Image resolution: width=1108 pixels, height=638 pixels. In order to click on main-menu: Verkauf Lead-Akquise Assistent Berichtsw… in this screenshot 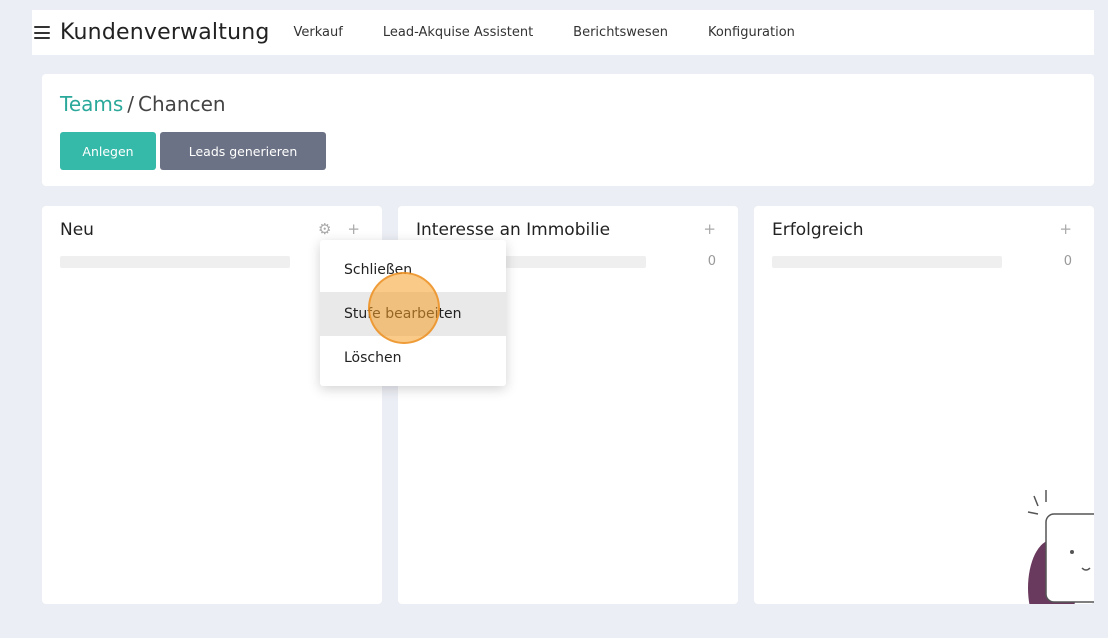, I will do `click(564, 32)`.